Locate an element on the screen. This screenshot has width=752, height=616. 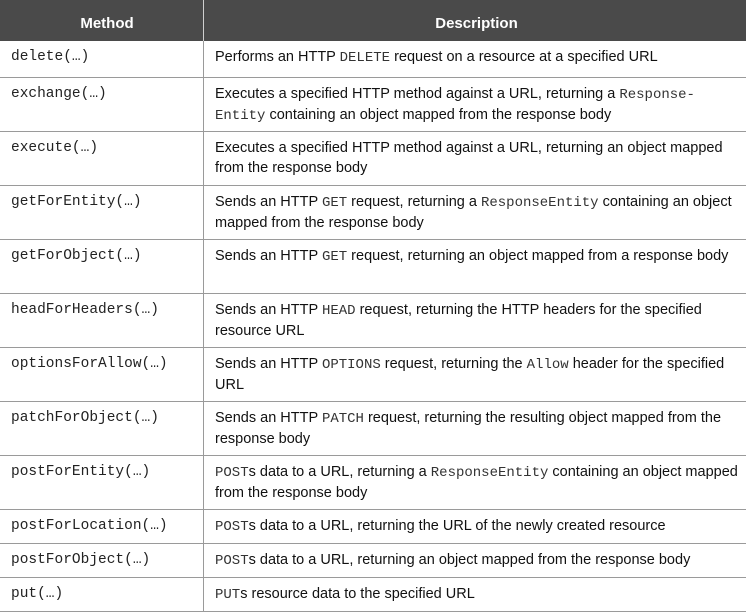
method-cell: postForEntity(…) is located at coordinates (102, 482).